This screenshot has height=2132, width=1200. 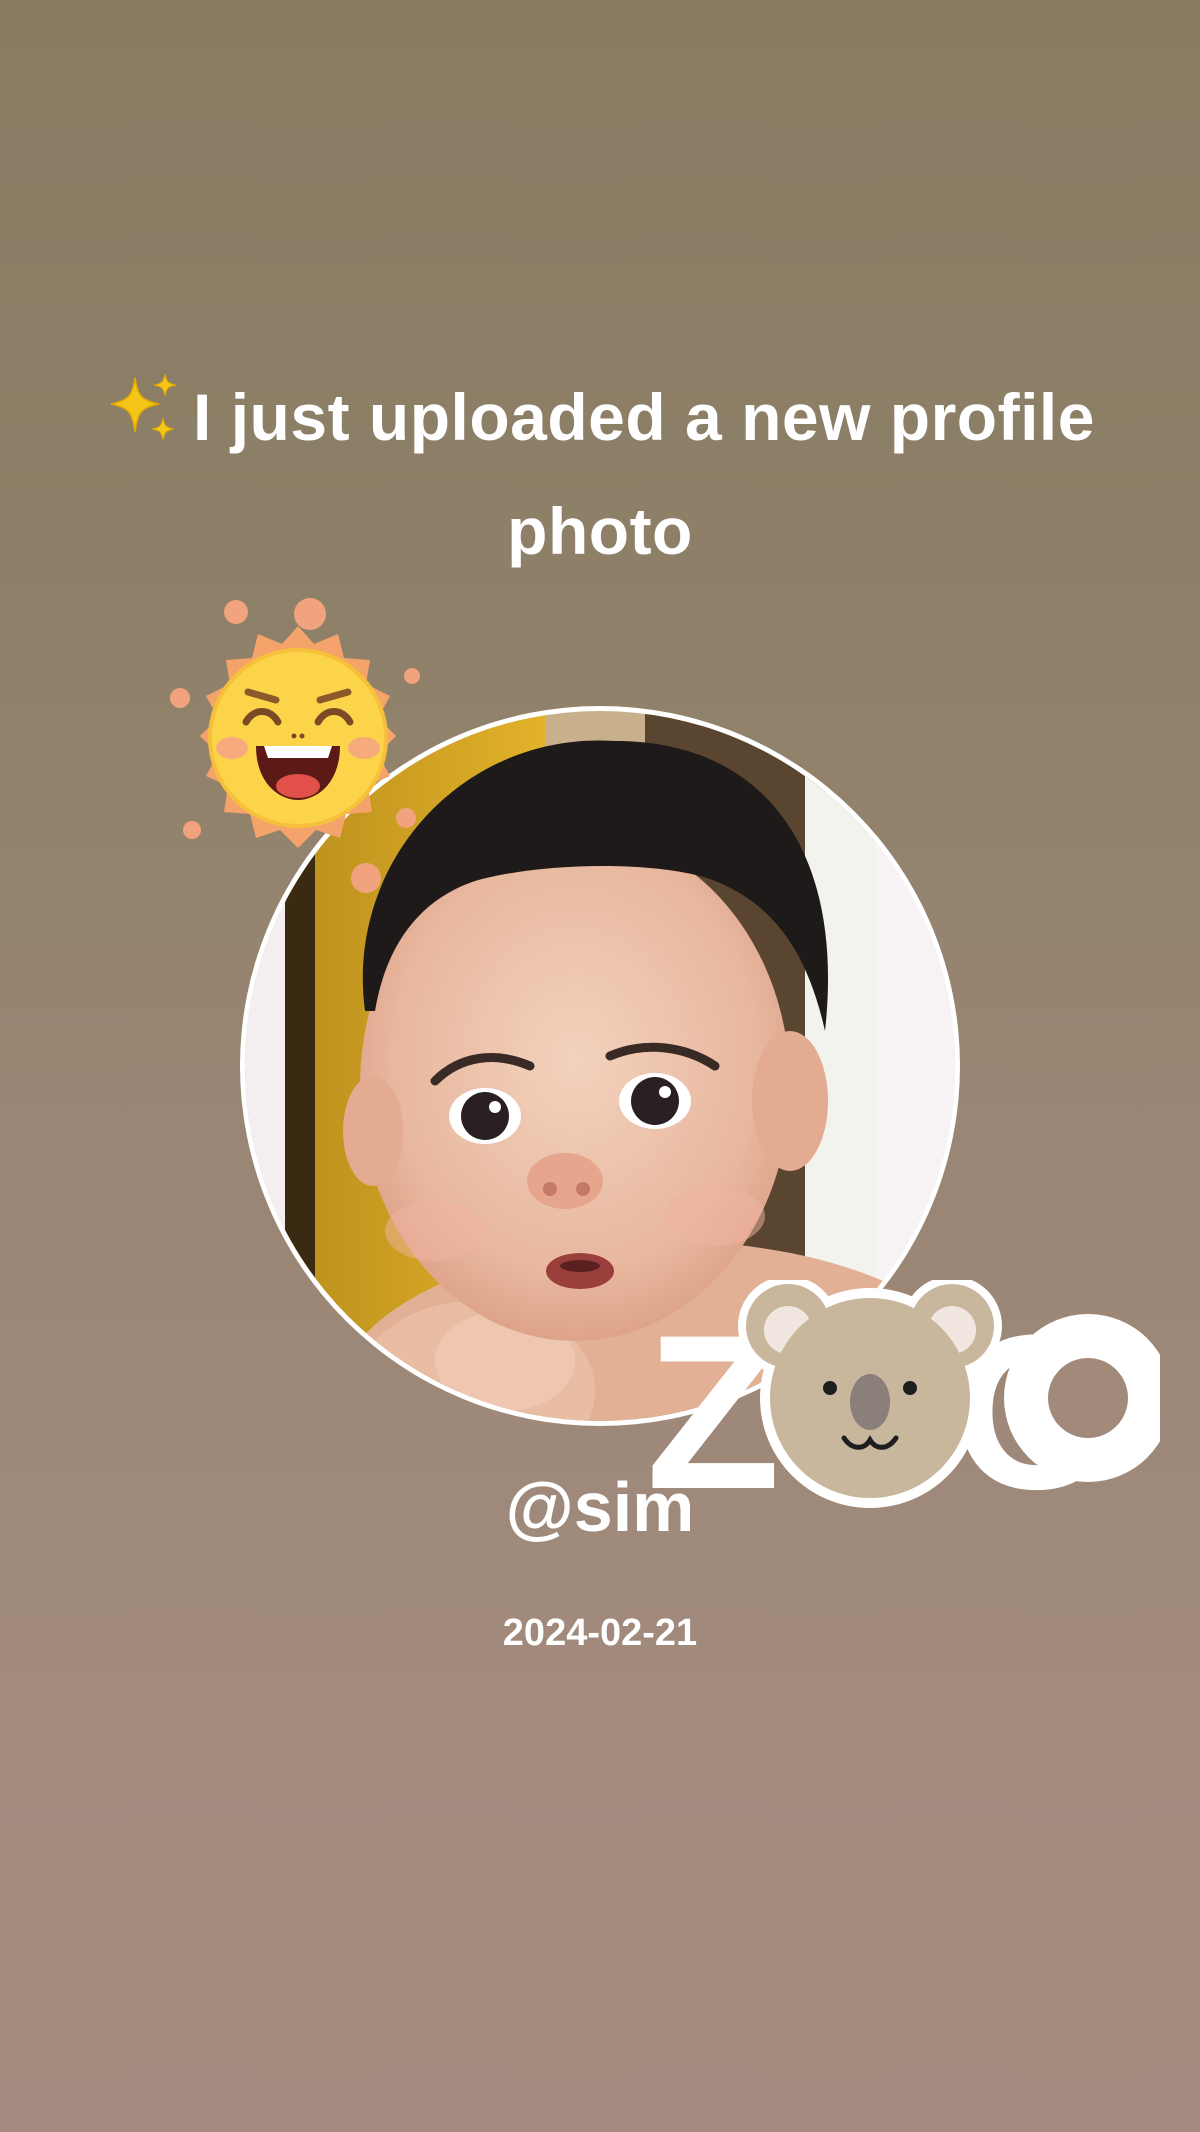 What do you see at coordinates (644, 474) in the screenshot?
I see `headline-text: I just uploaded a new profile photo` at bounding box center [644, 474].